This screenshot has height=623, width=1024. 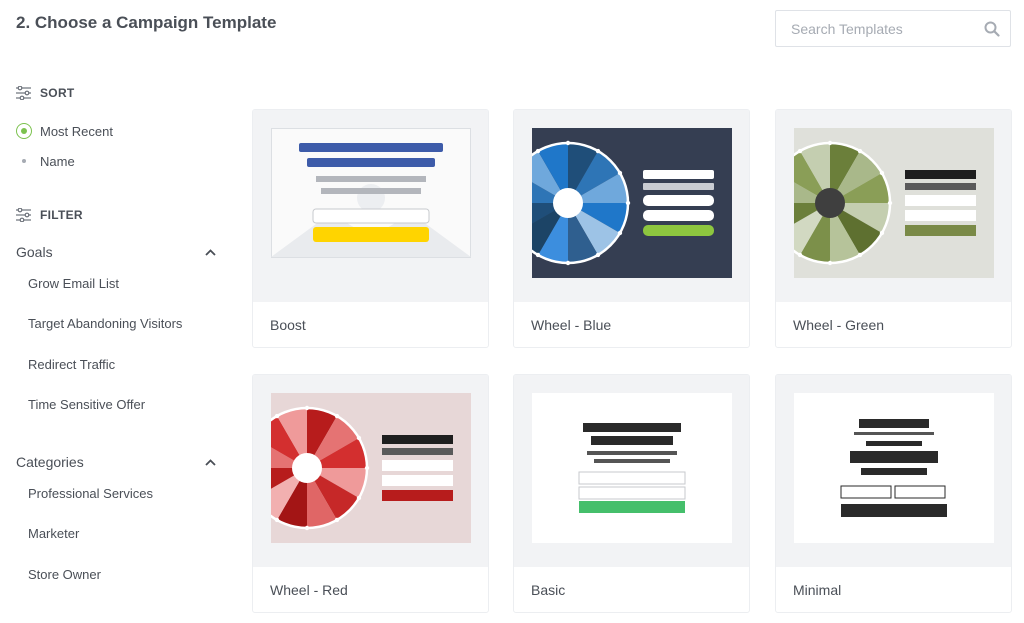 I want to click on sort-heading: SORT, so click(x=45, y=93).